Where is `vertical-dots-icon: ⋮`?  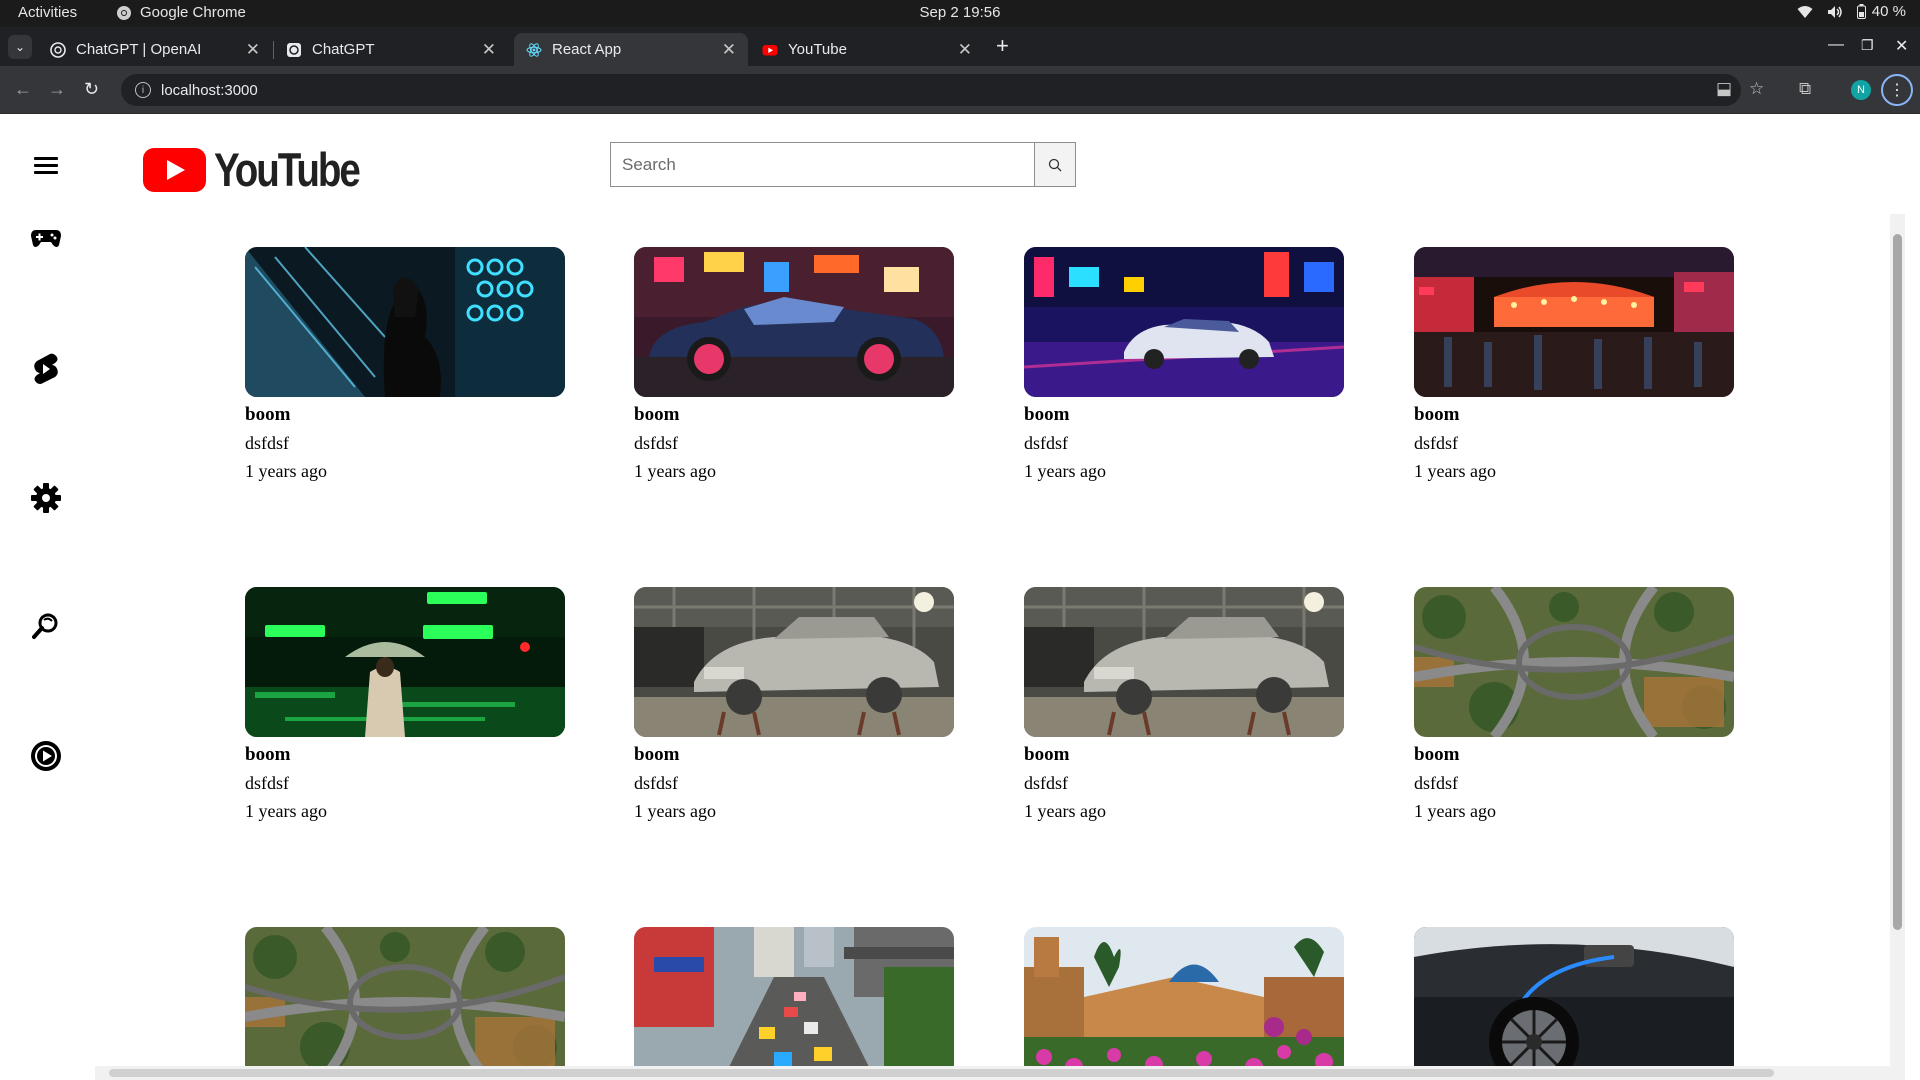
vertical-dots-icon: ⋮ is located at coordinates (1897, 90).